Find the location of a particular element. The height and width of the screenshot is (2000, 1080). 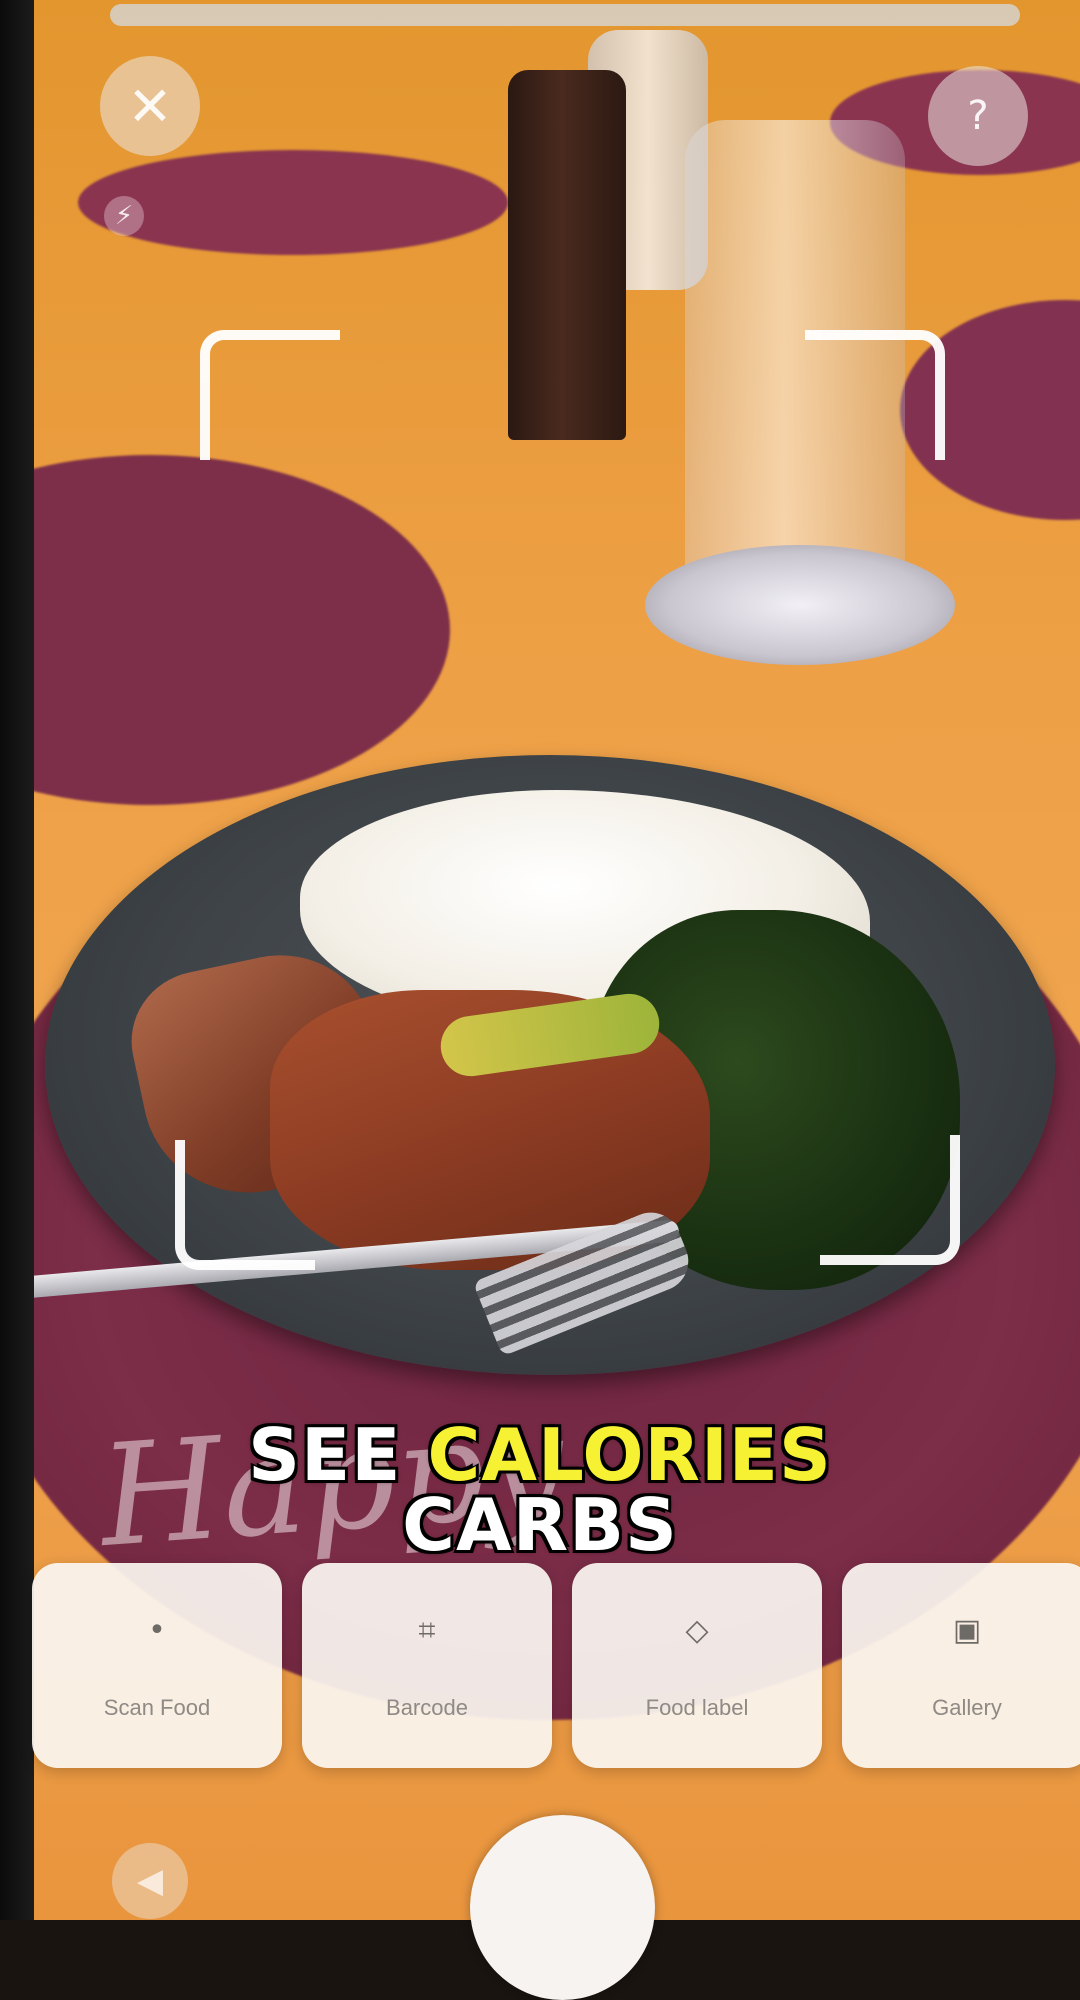

back-button: ◀ is located at coordinates (150, 1881).